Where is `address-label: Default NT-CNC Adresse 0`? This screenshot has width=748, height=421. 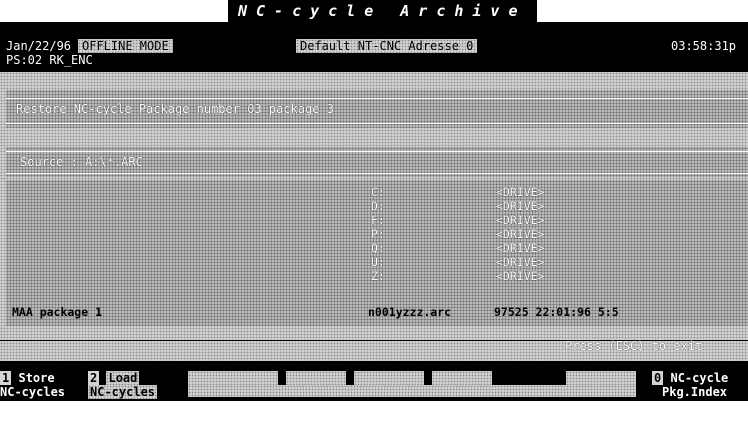 address-label: Default NT-CNC Adresse 0 is located at coordinates (387, 46).